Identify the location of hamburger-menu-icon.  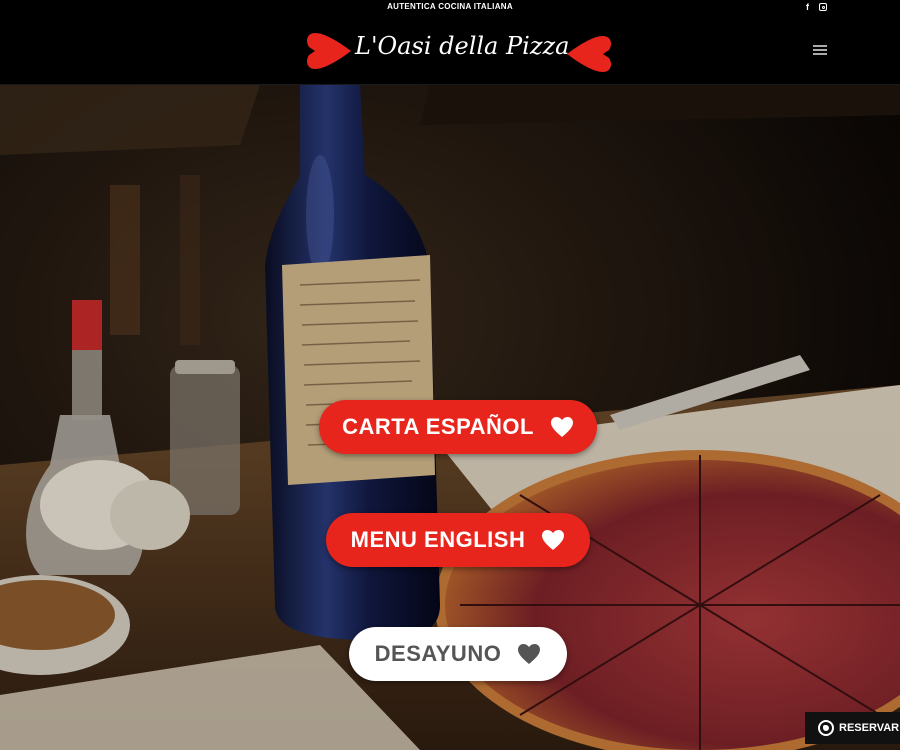
(820, 50).